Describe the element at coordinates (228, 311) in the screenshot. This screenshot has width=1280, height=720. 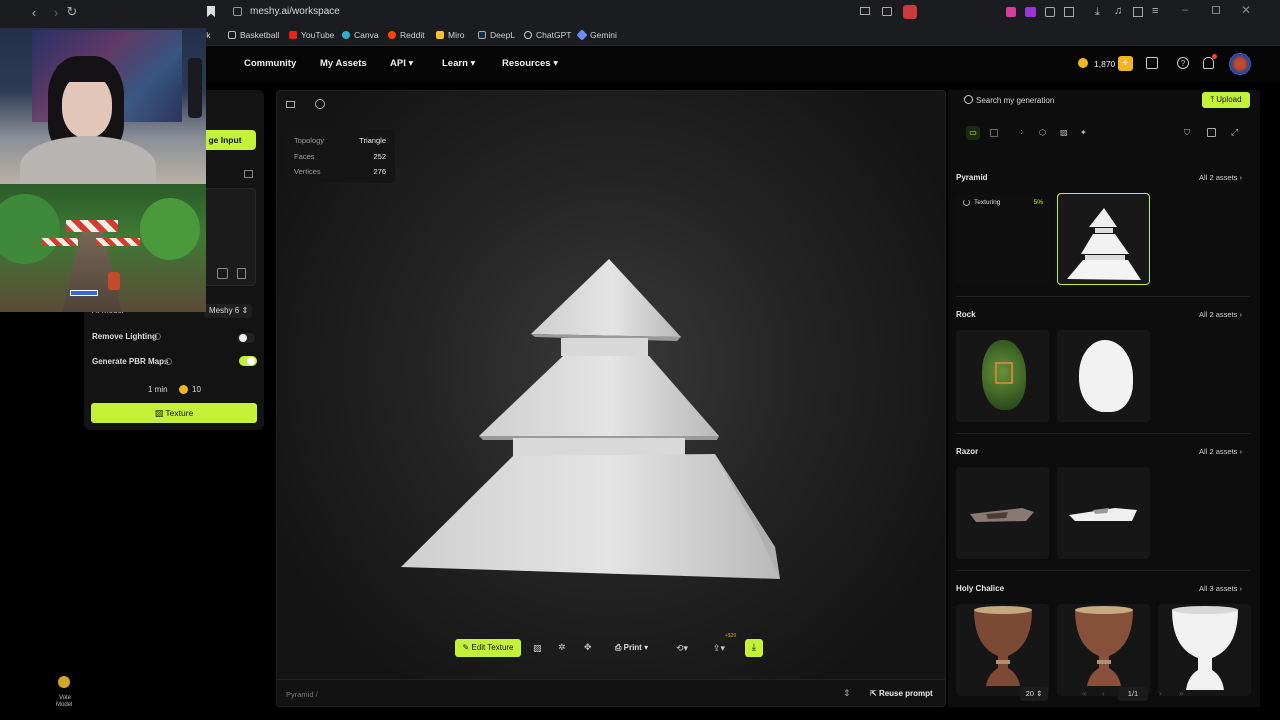
I see `ai-model-select: Meshy 6 ⇕` at that location.